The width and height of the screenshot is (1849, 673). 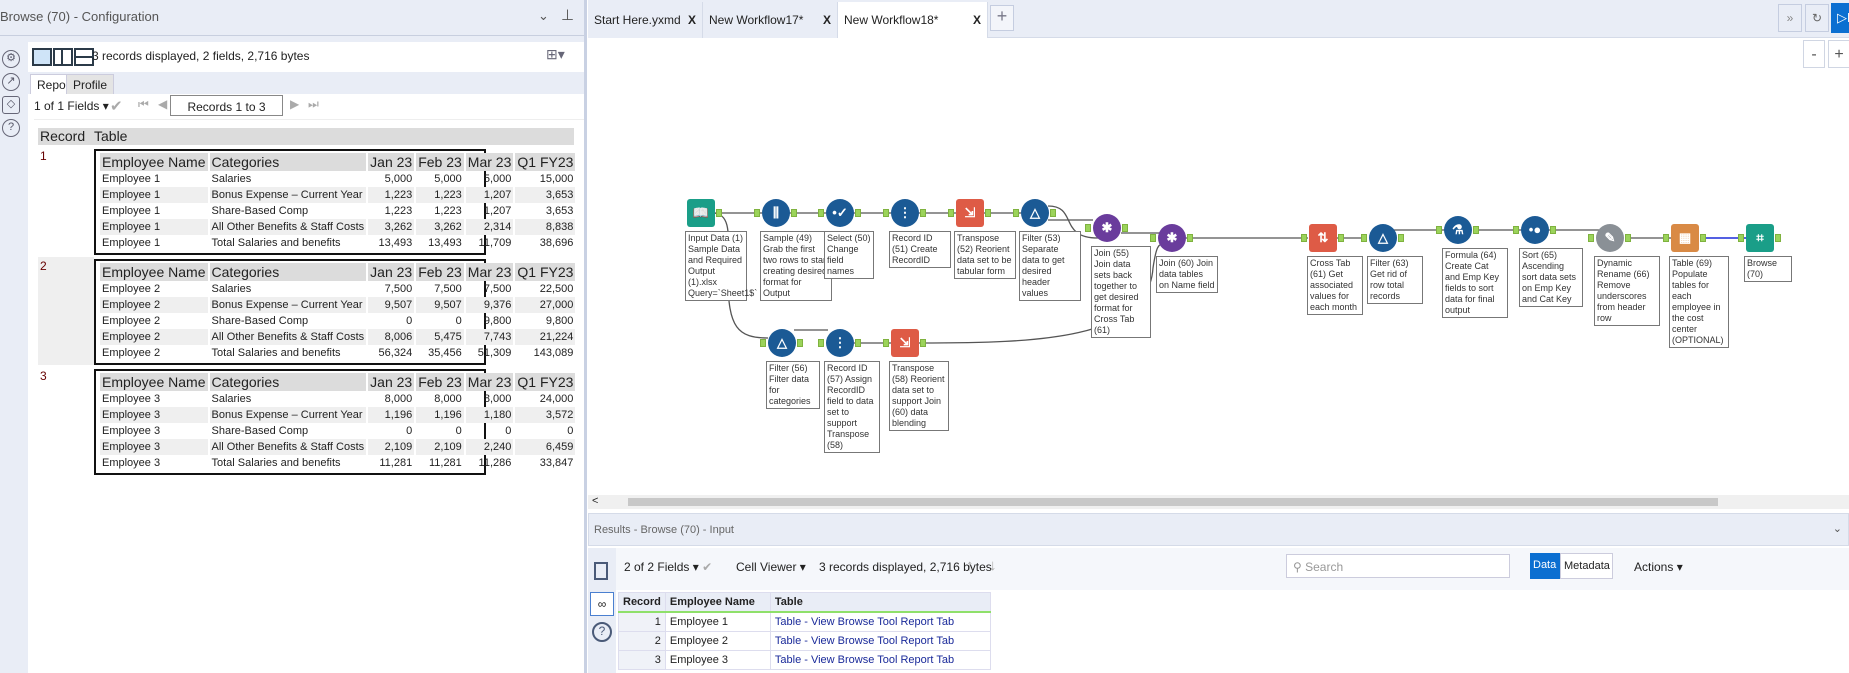 I want to click on records-range-field: Records 1 to 3, so click(x=226, y=105).